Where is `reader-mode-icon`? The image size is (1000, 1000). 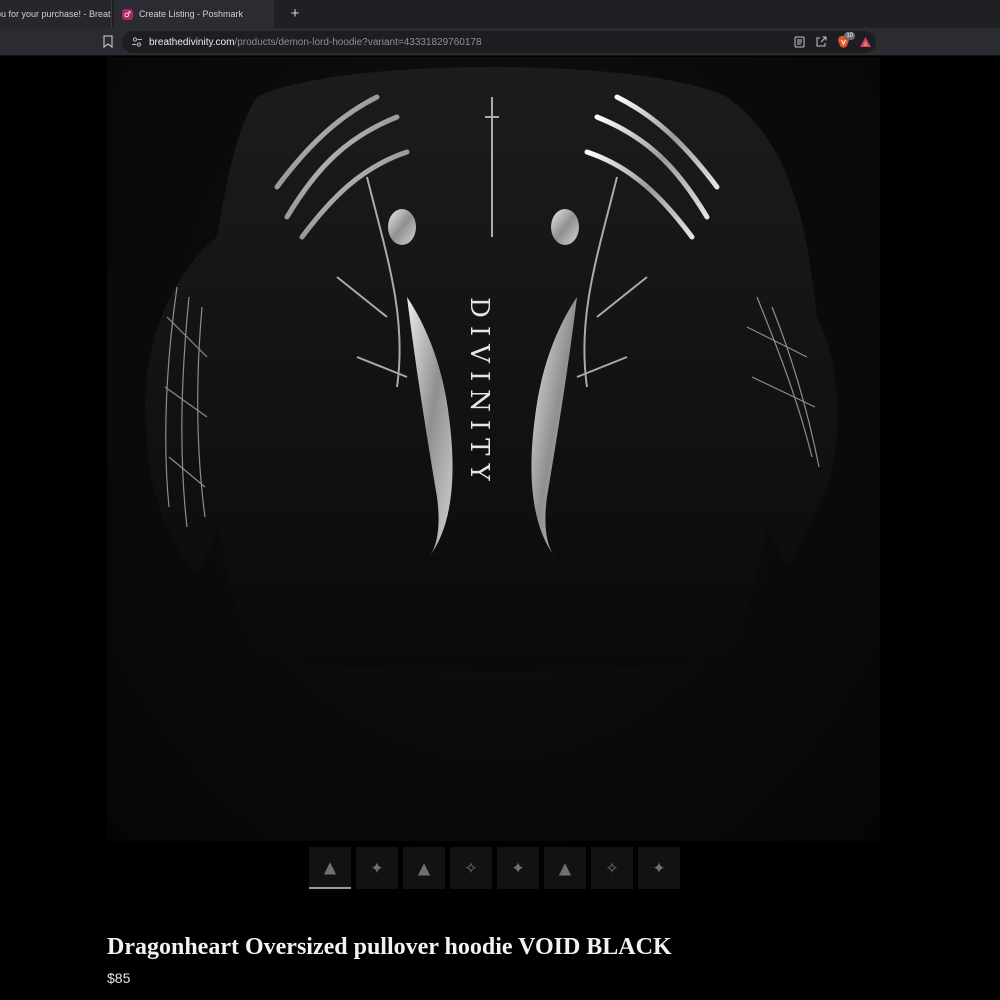
reader-mode-icon is located at coordinates (799, 42).